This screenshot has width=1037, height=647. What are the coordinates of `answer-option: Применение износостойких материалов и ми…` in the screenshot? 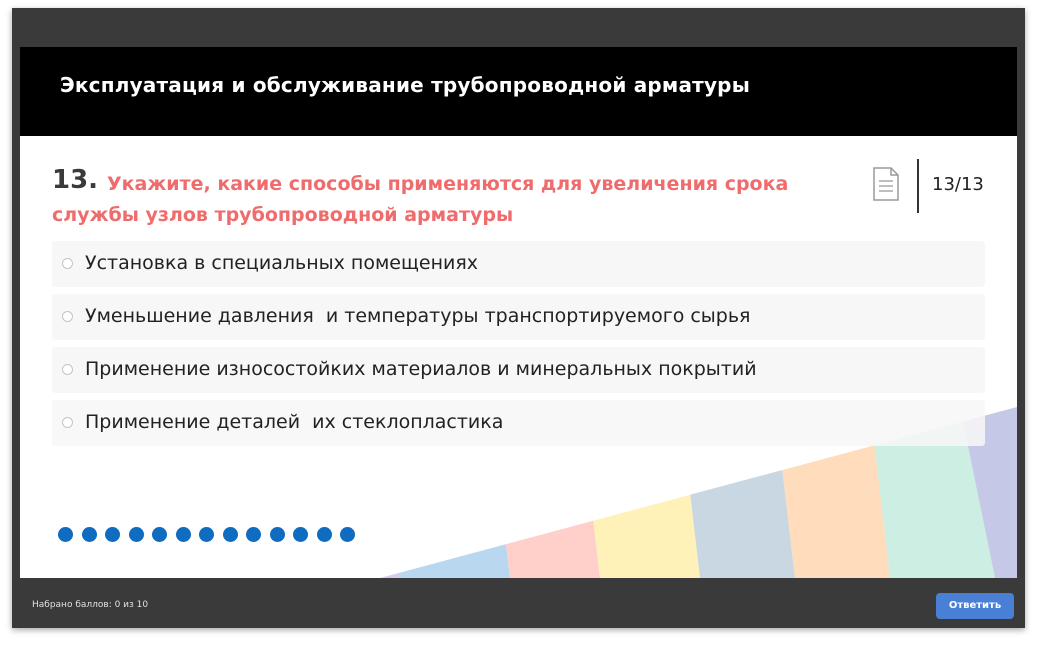 It's located at (518, 370).